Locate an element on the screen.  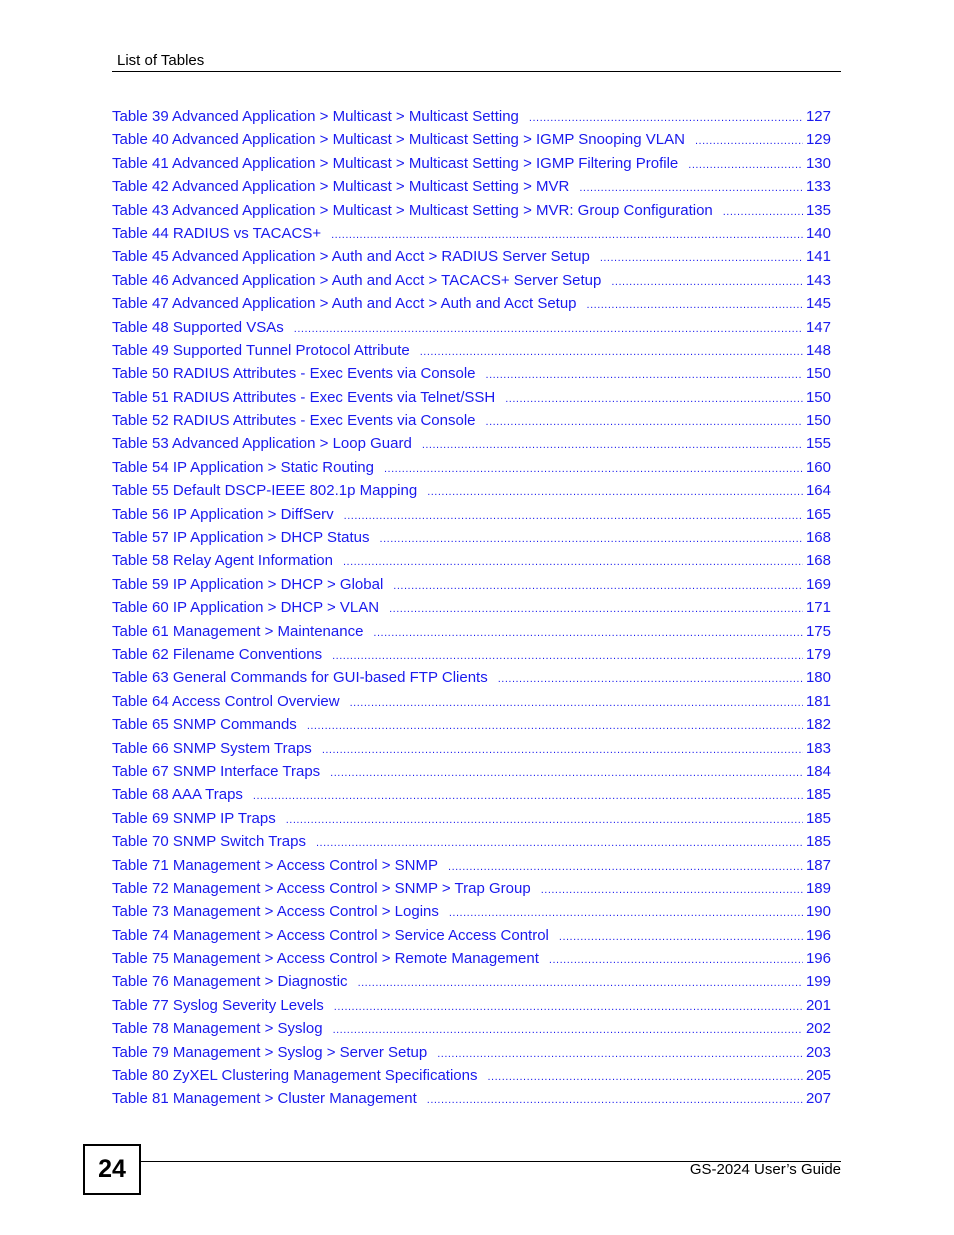
toc-entry-title: Table 68 AAA Traps is located at coordinates (182, 794).